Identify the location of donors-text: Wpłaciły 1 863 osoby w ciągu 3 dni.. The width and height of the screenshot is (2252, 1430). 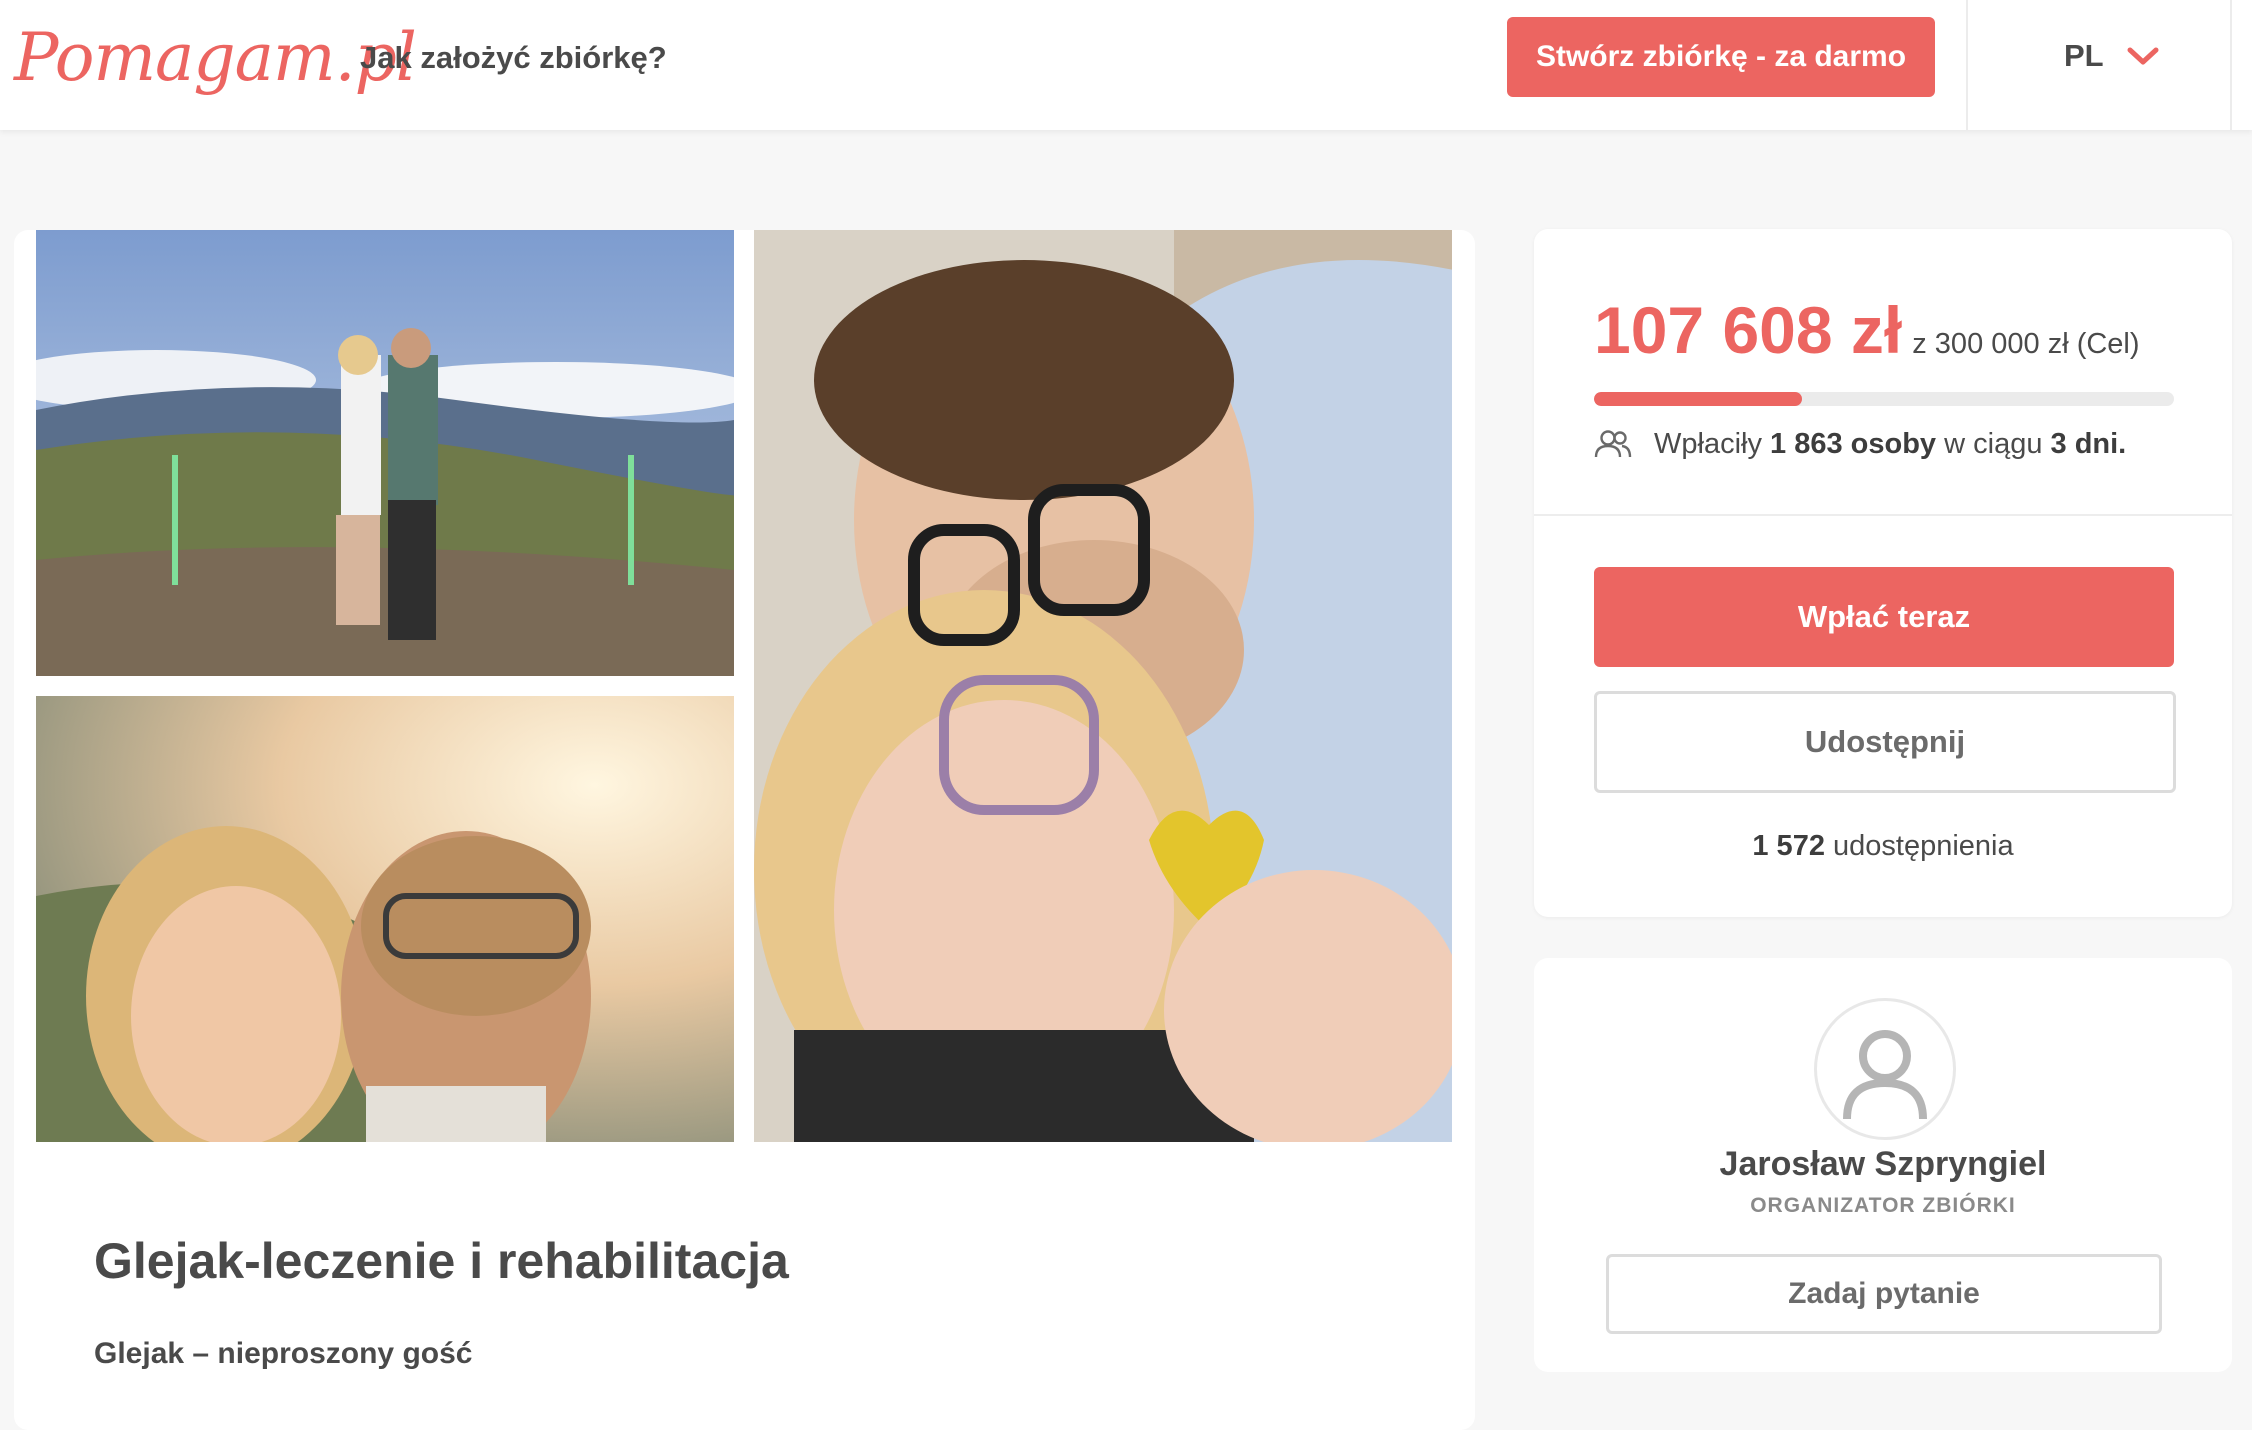
(1890, 444).